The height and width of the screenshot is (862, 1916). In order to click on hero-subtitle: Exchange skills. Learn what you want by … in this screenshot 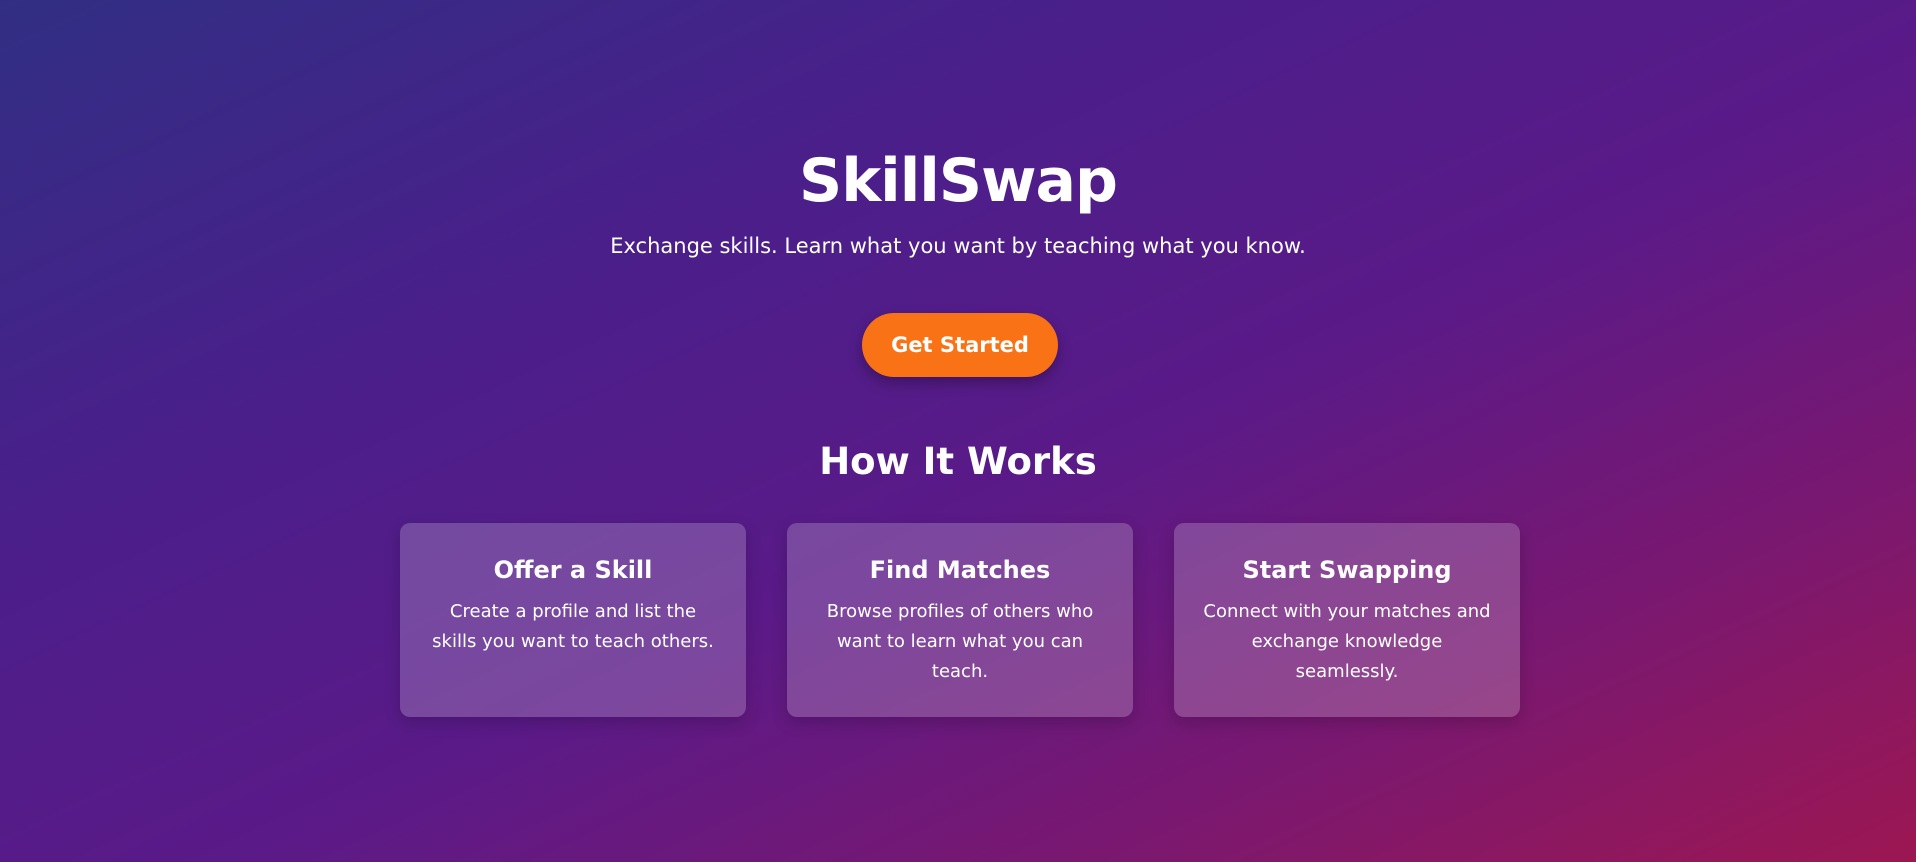, I will do `click(958, 246)`.